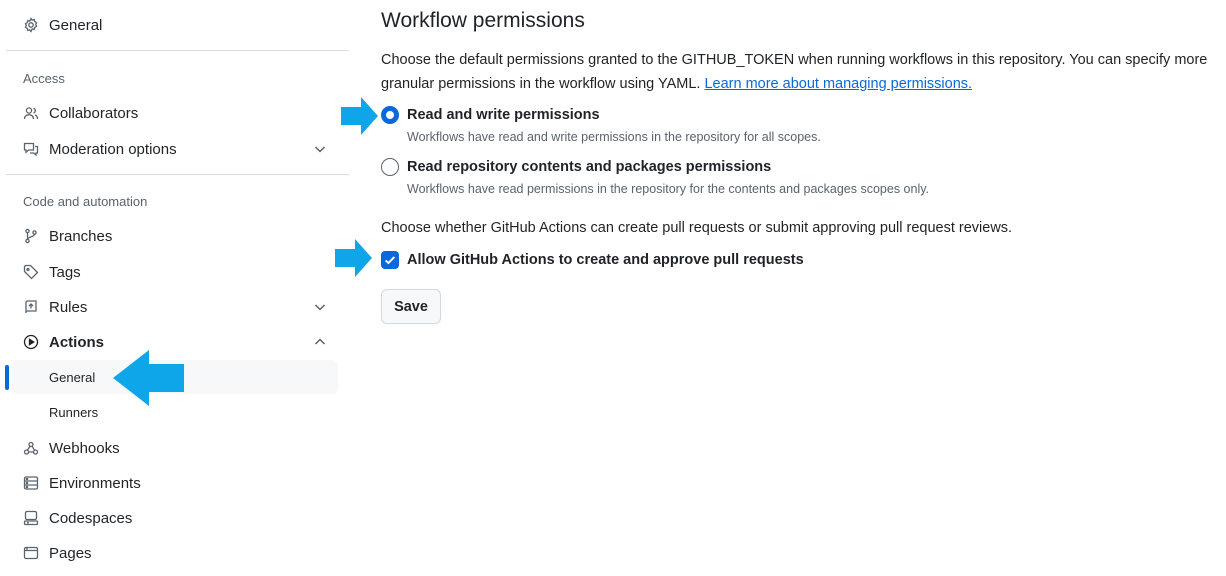 The image size is (1226, 576). Describe the element at coordinates (31, 483) in the screenshot. I see `server-icon` at that location.